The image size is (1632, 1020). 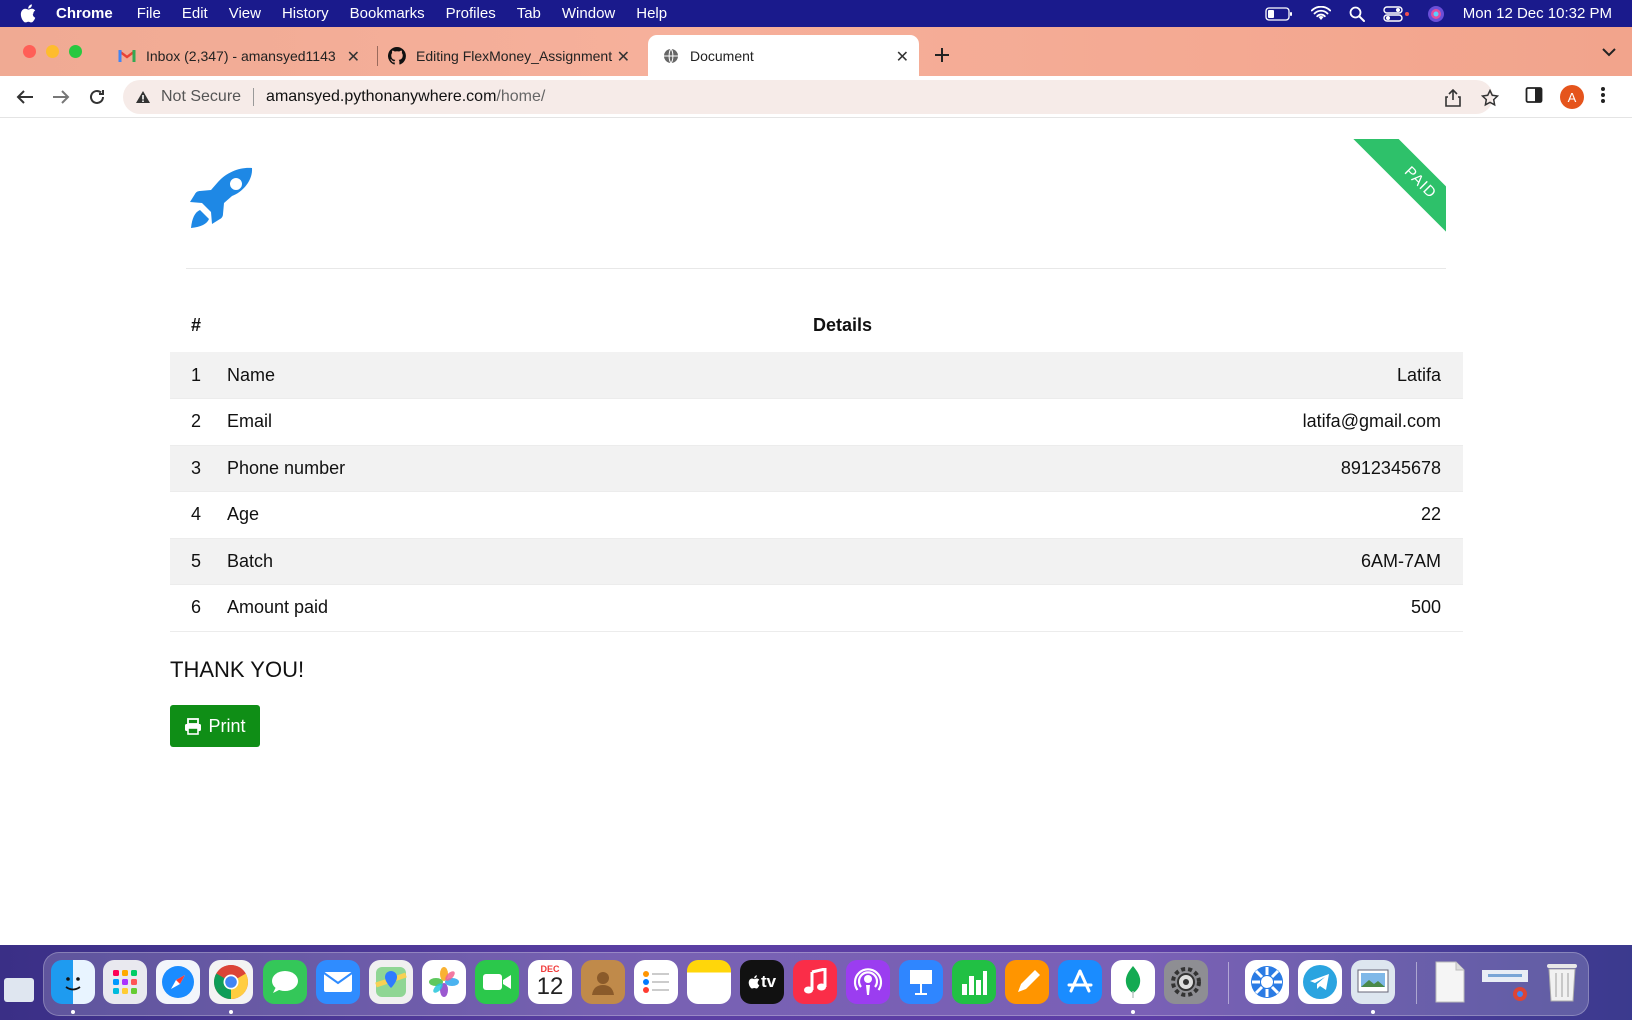 I want to click on table-row: 2 Email latifa@gmail.com, so click(x=816, y=422).